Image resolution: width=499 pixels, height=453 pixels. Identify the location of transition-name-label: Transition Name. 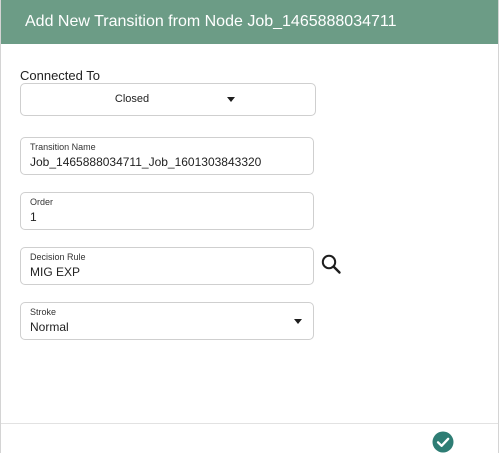
(63, 147).